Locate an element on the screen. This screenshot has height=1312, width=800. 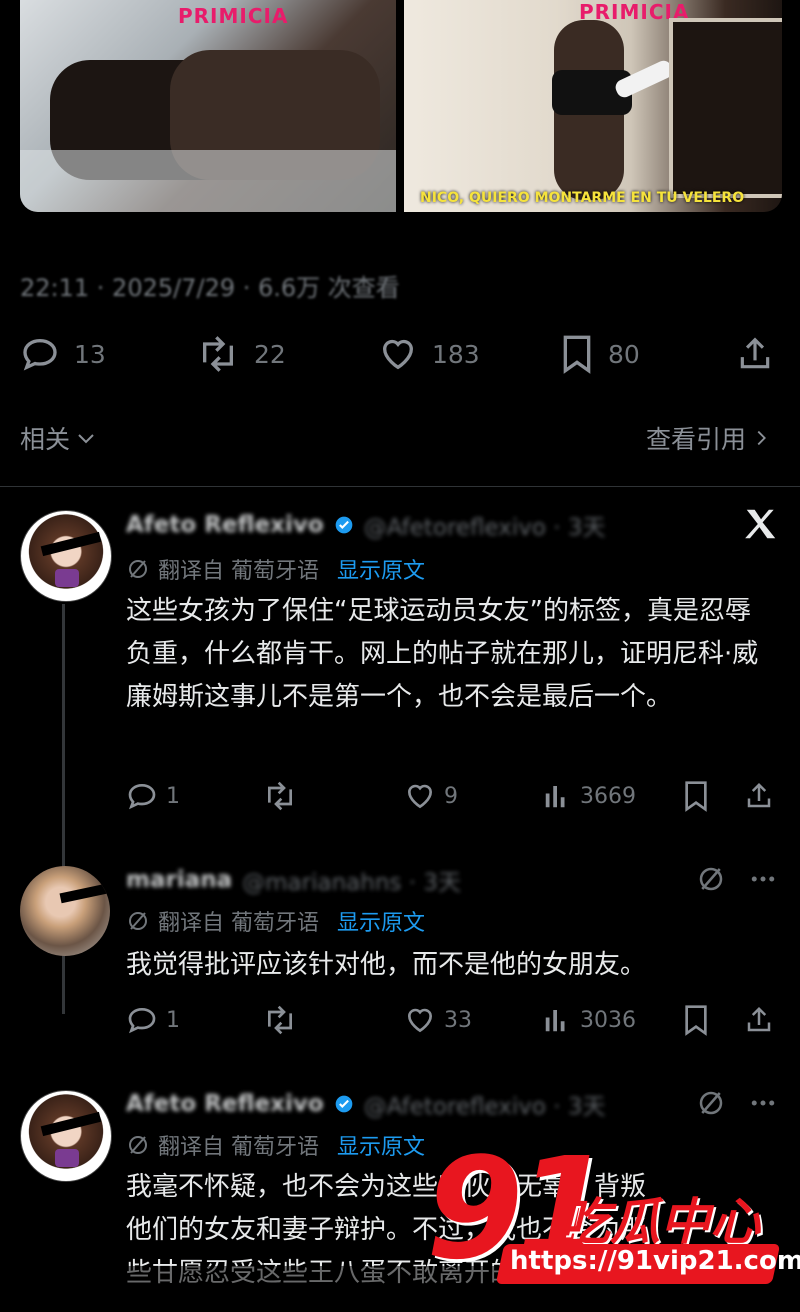
reply-text: 我觉得批评应该针对他，而不是他的女朋友。 is located at coordinates (386, 965).